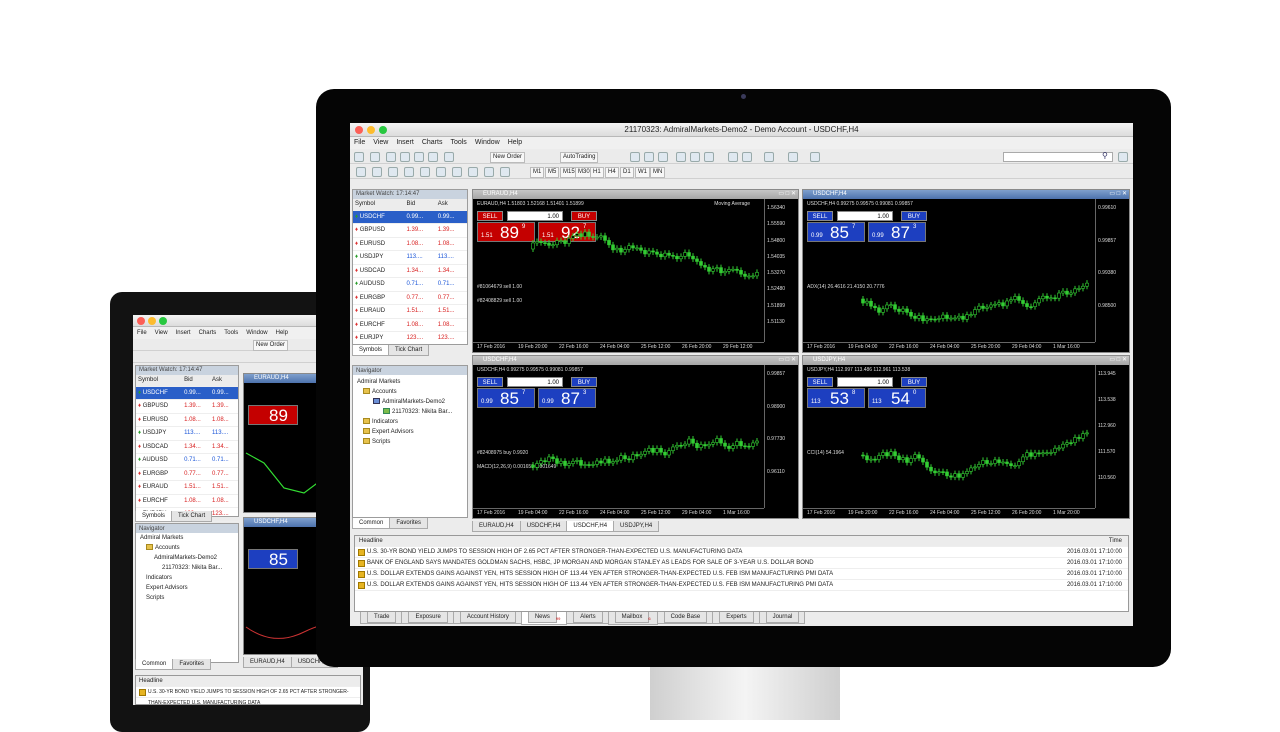 The width and height of the screenshot is (1280, 732). What do you see at coordinates (782, 618) in the screenshot?
I see `tab-journal: Journal` at bounding box center [782, 618].